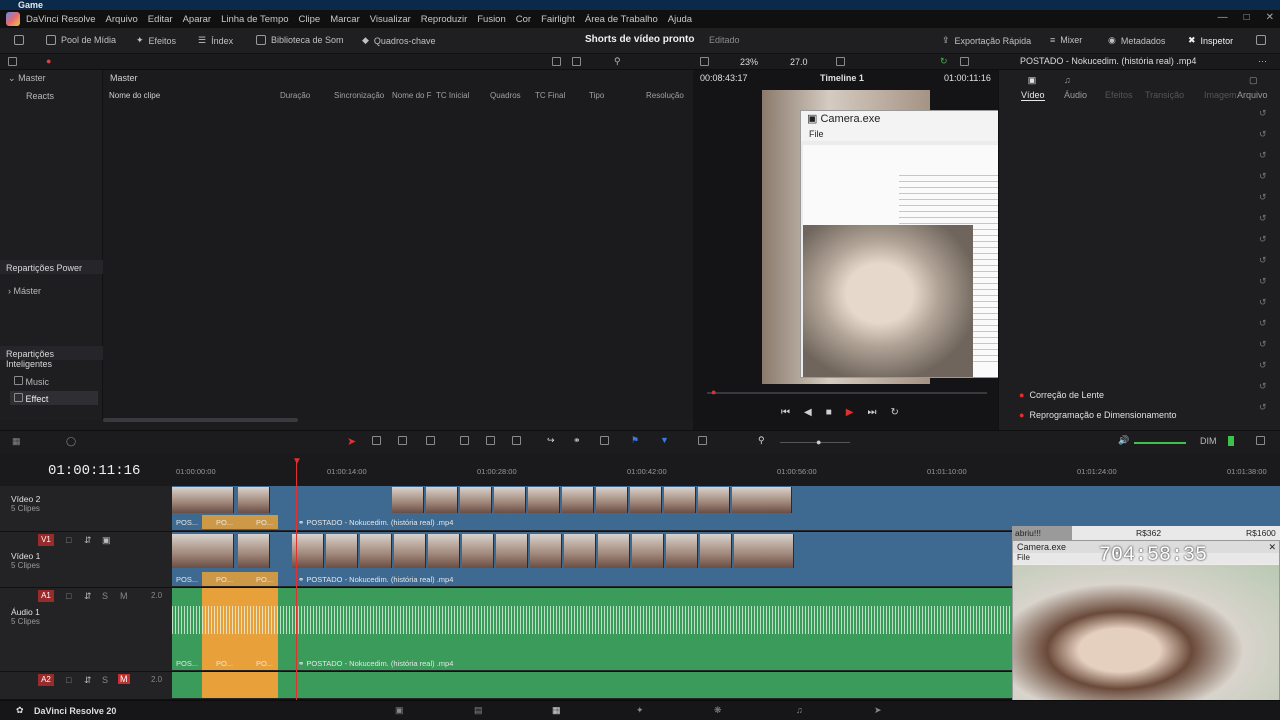  I want to click on tab-video: Vídeo, so click(1033, 95).